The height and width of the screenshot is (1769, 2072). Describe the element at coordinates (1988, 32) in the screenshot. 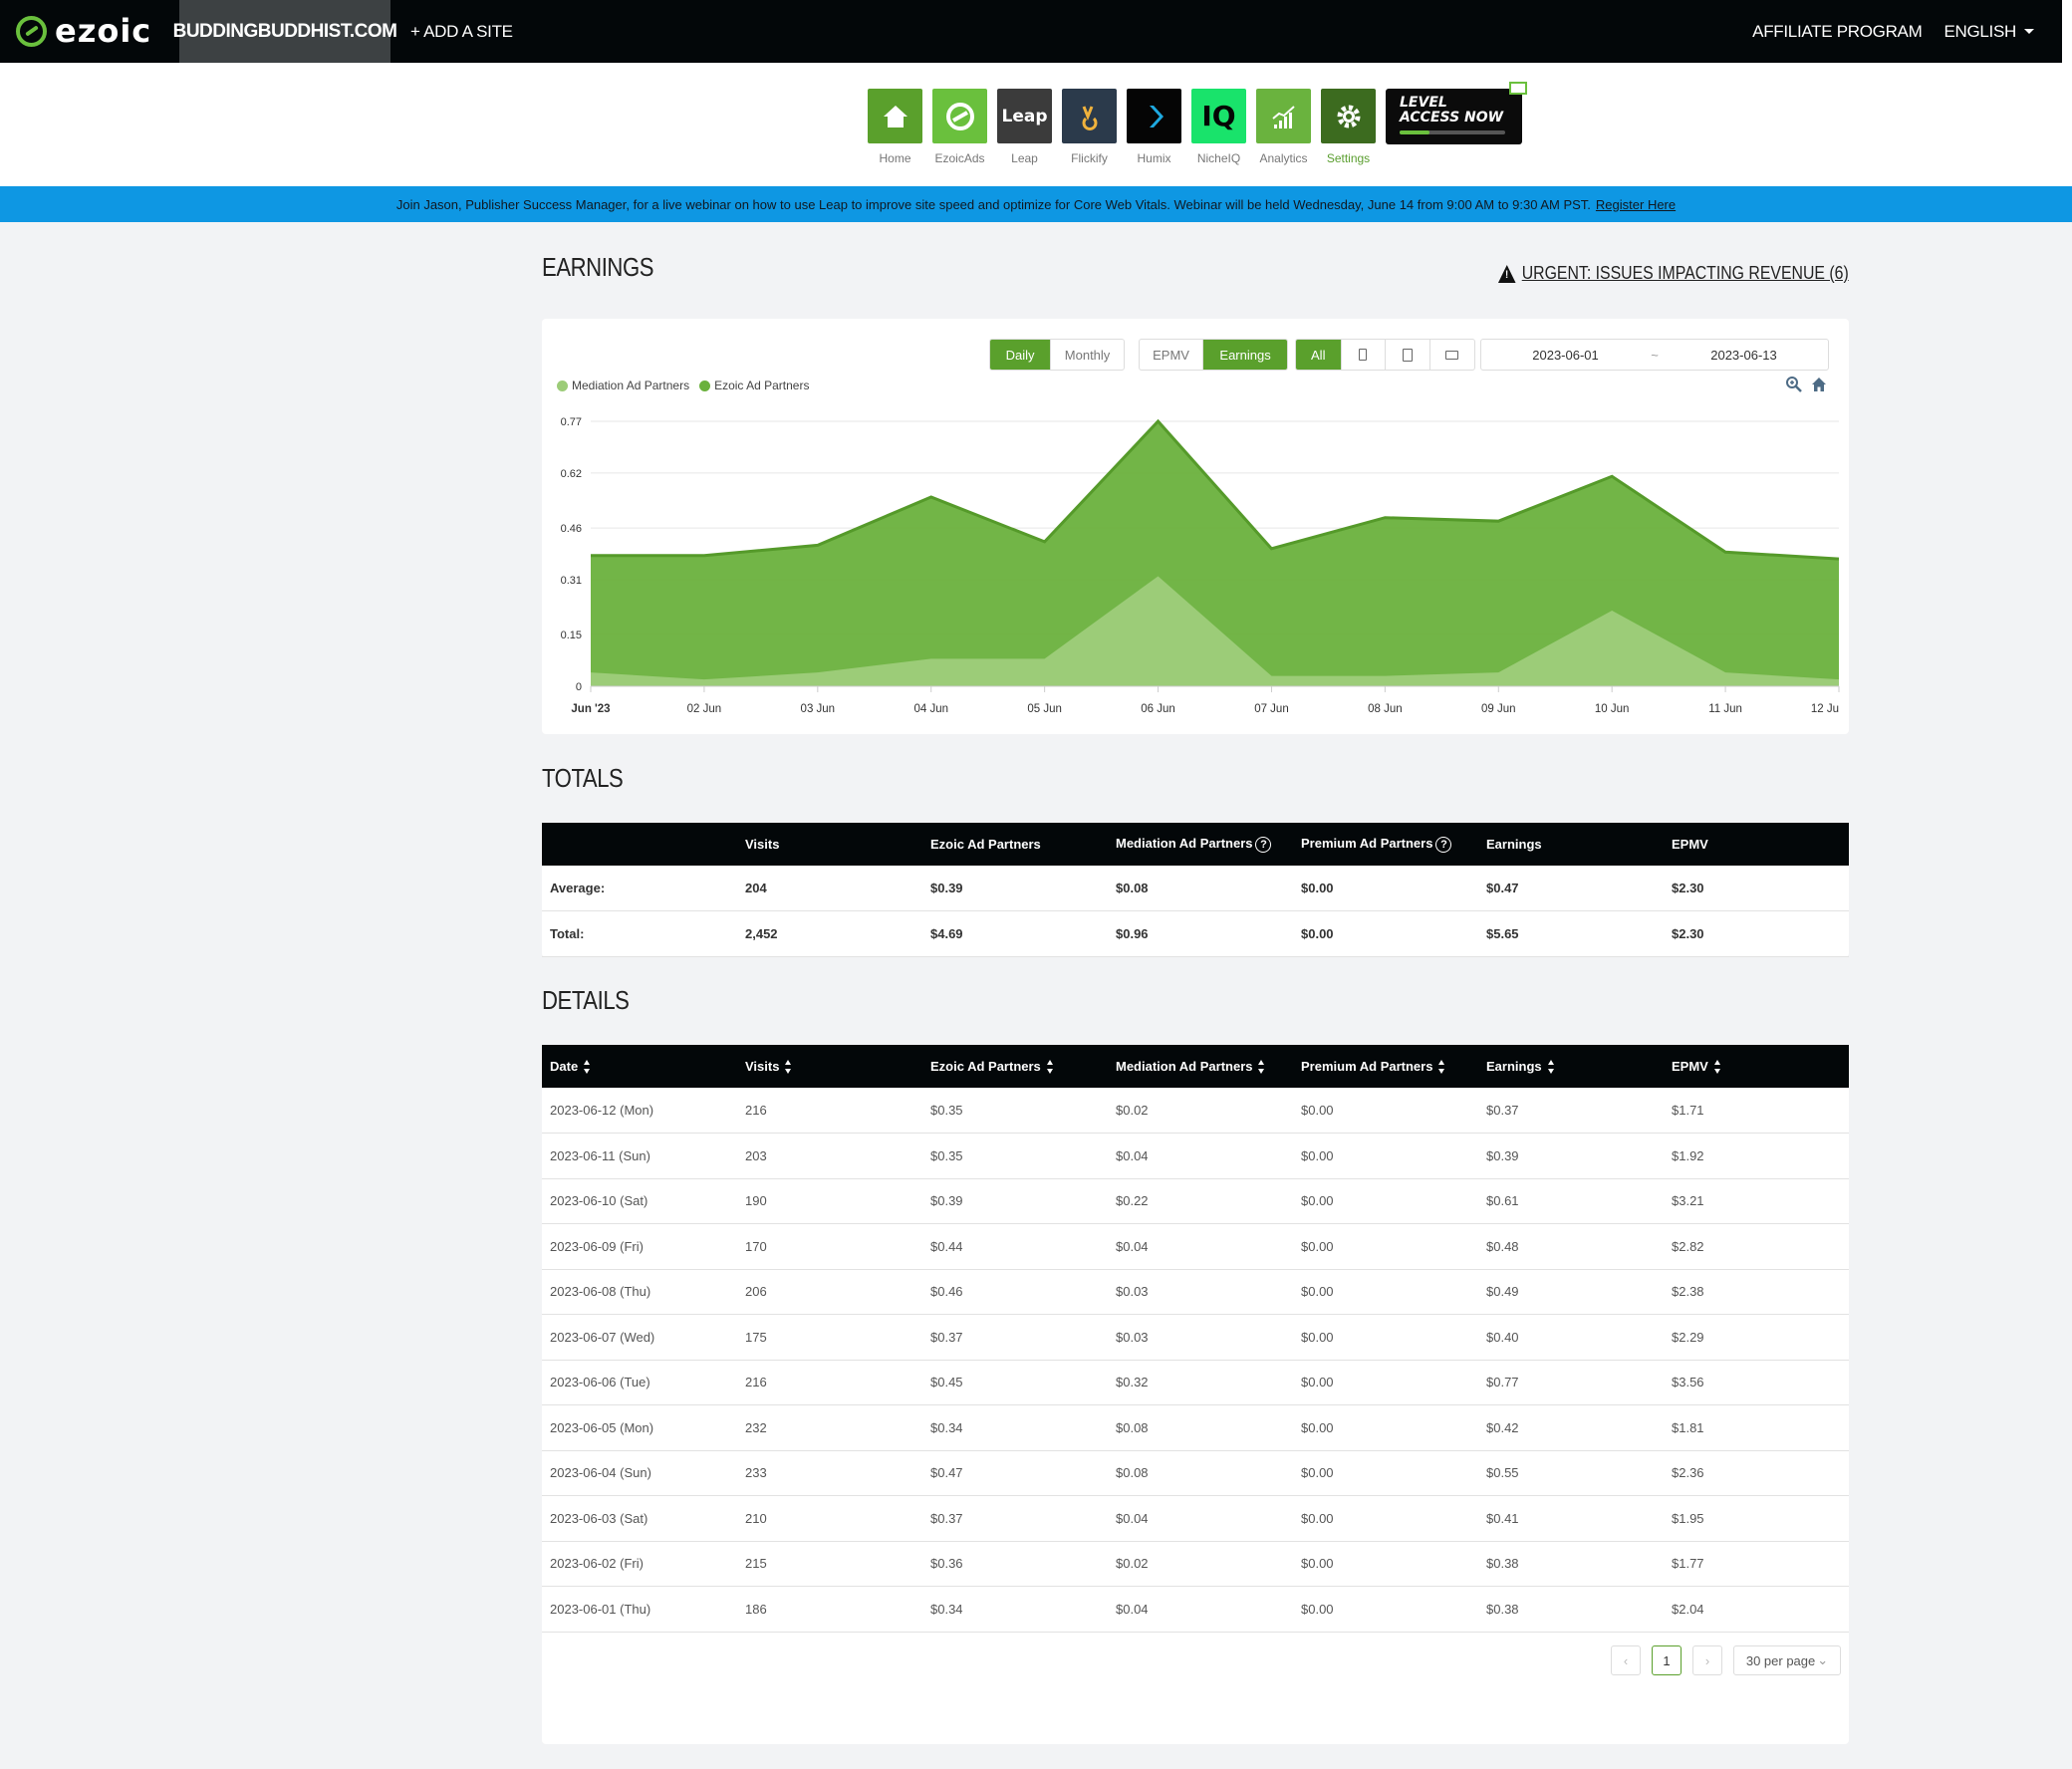

I see `language-selector: ENGLISH` at that location.